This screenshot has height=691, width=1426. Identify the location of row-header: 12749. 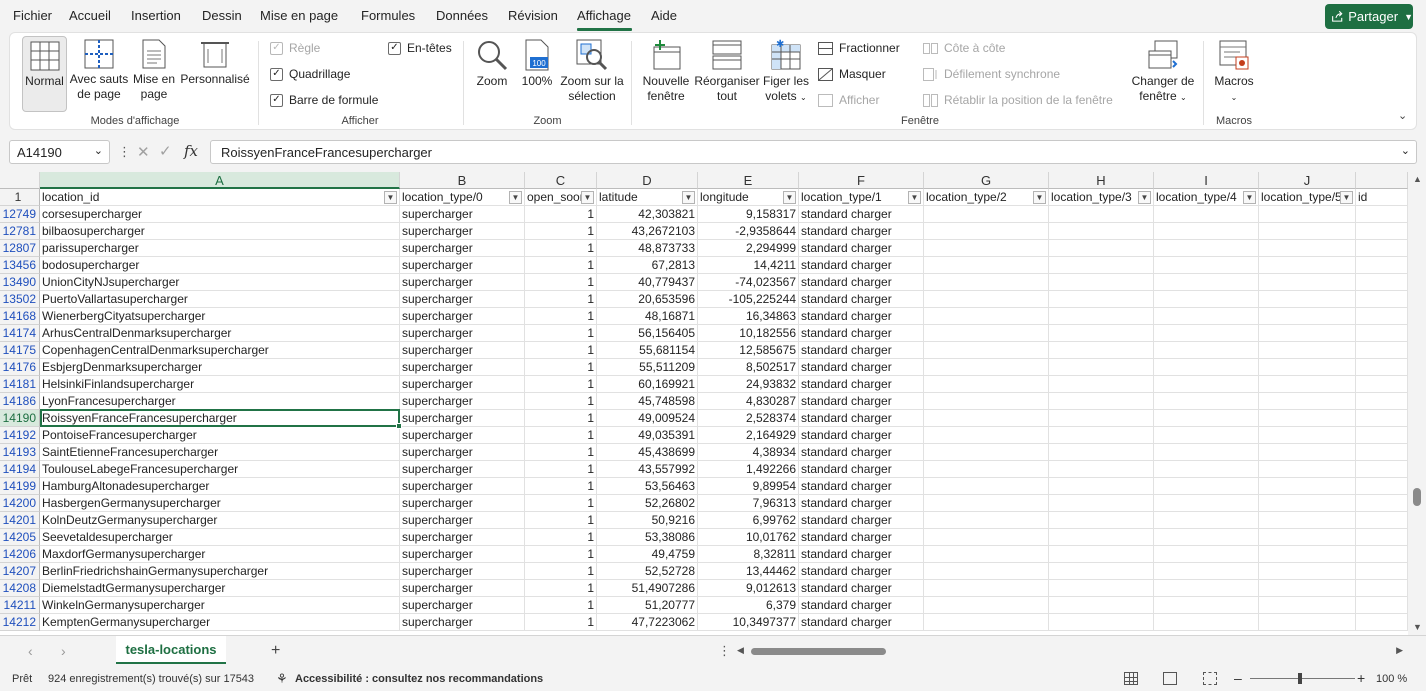
(20, 214).